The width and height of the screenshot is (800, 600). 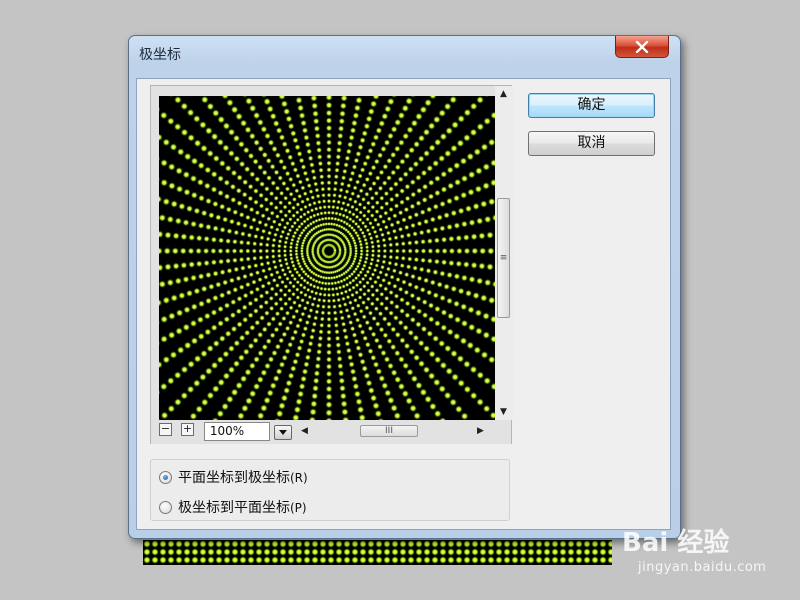 What do you see at coordinates (165, 477) in the screenshot?
I see `radio-rect-to-polar` at bounding box center [165, 477].